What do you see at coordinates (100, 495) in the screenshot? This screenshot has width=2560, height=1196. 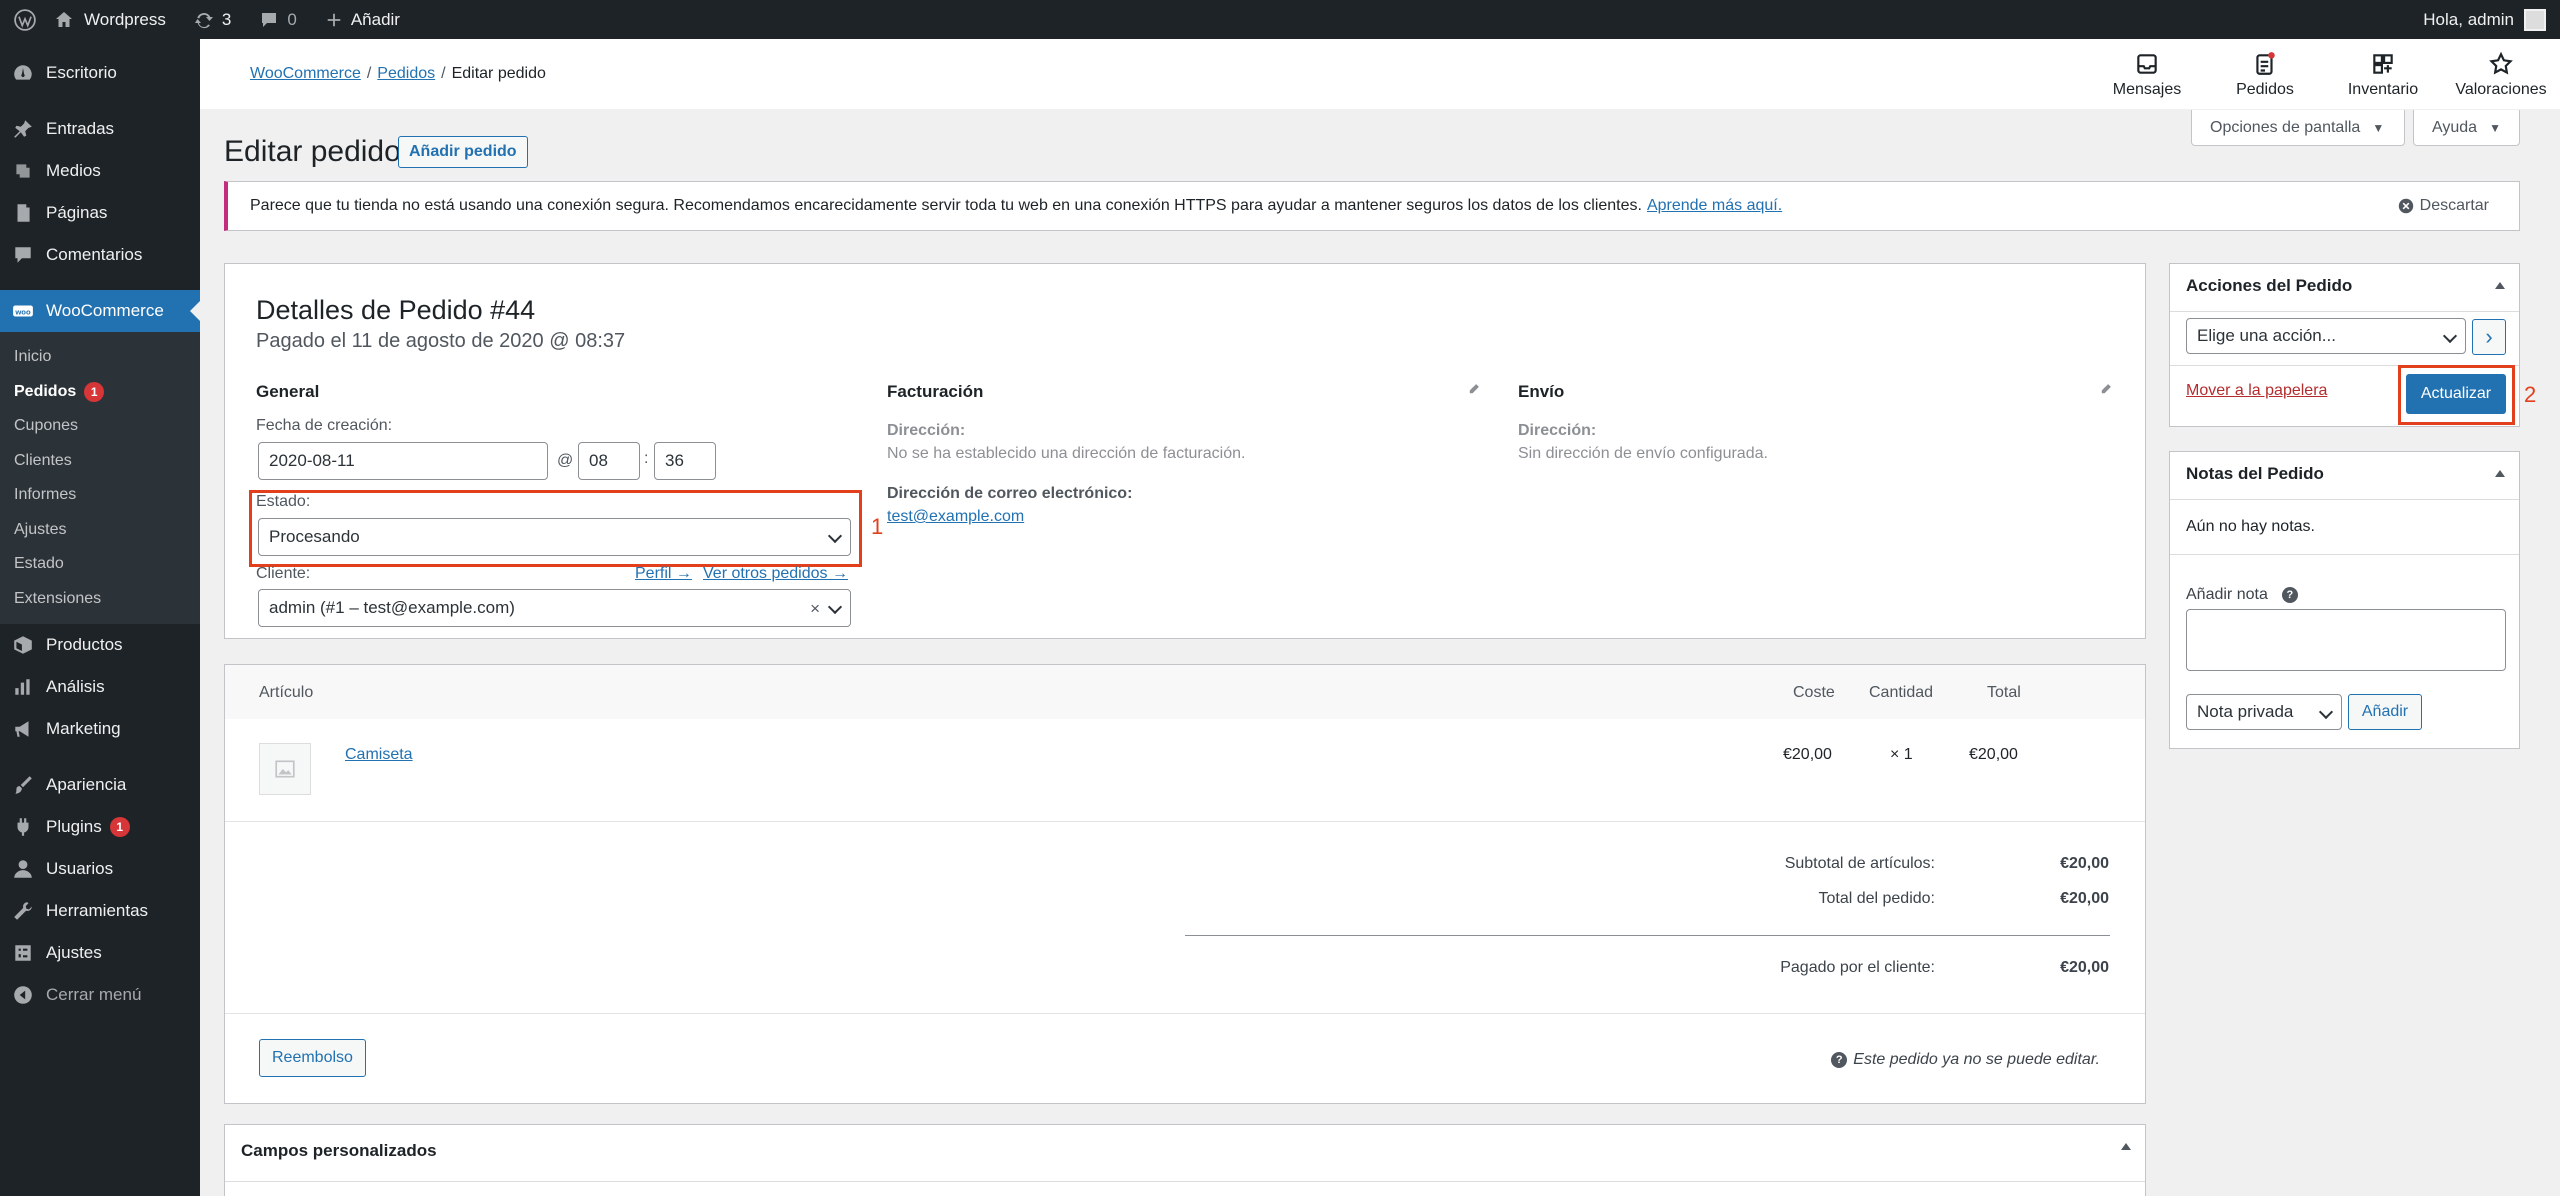 I see `submenu-informes: Informes` at bounding box center [100, 495].